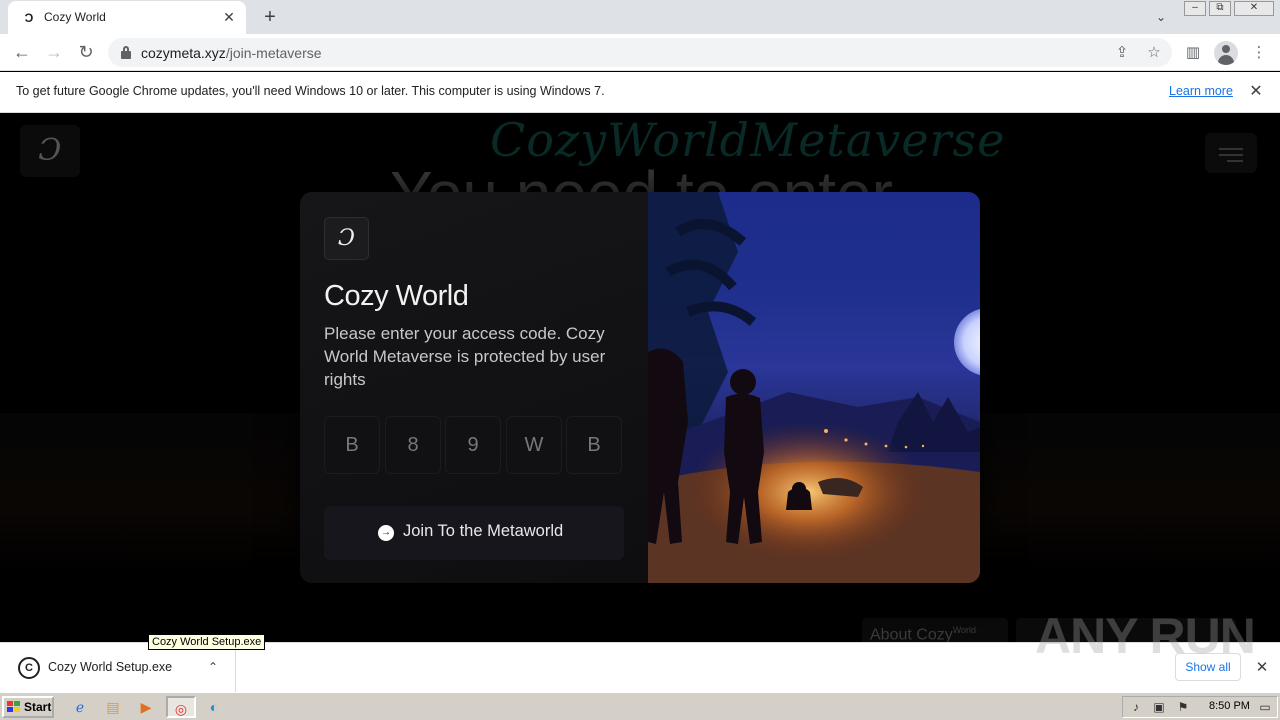  I want to click on system-tray: ♪ ▣ ⚑ 8:50 PM ▭, so click(1200, 707).